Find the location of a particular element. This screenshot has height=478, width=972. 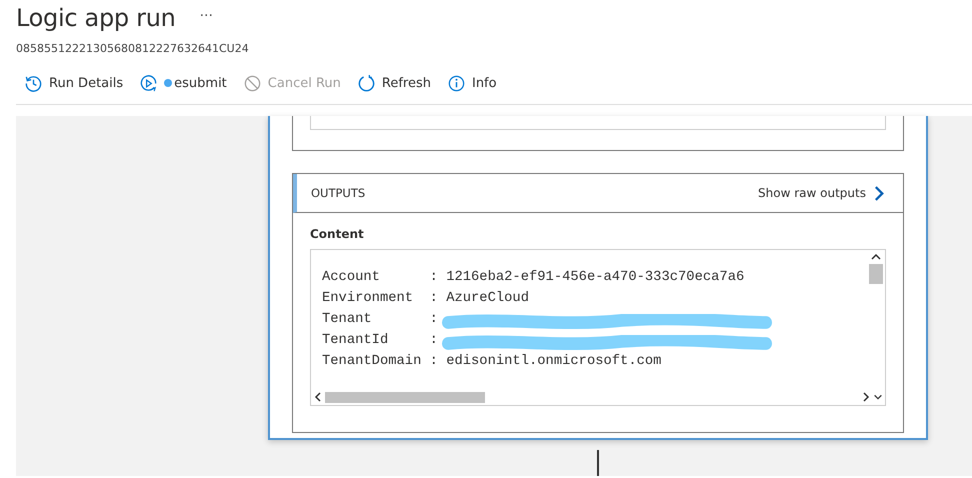

scroll-right-icon is located at coordinates (866, 397).